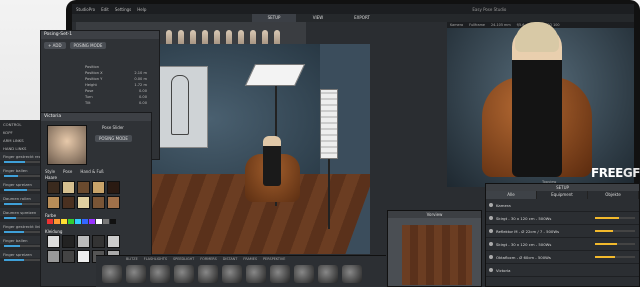  What do you see at coordinates (274, 259) in the screenshot?
I see `equipment-tab: PERSPEKTIVE` at bounding box center [274, 259].